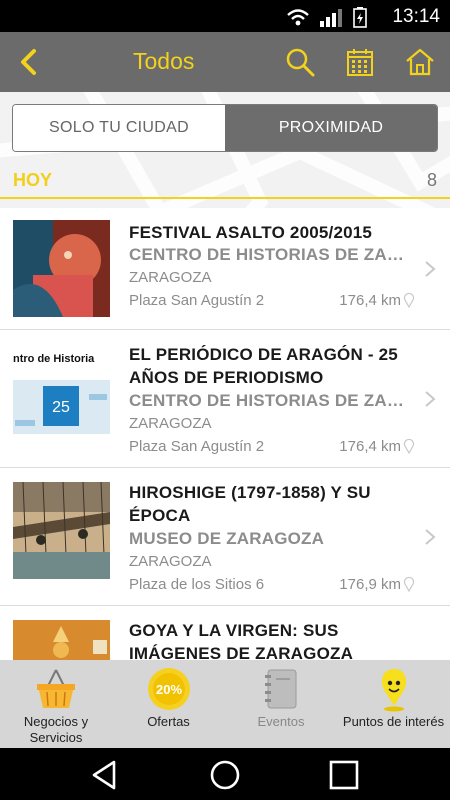 Image resolution: width=450 pixels, height=800 pixels. I want to click on clock: 13:14, so click(416, 16).